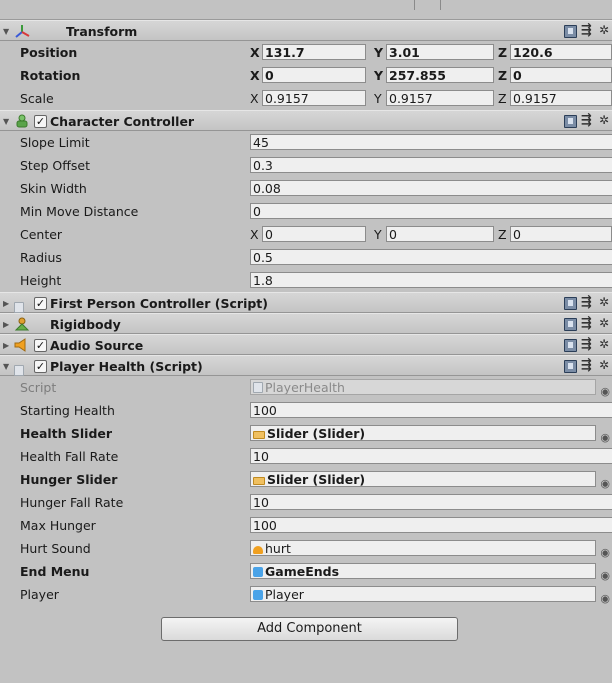  What do you see at coordinates (431, 502) in the screenshot?
I see `hunger-fall-rate-input: 10` at bounding box center [431, 502].